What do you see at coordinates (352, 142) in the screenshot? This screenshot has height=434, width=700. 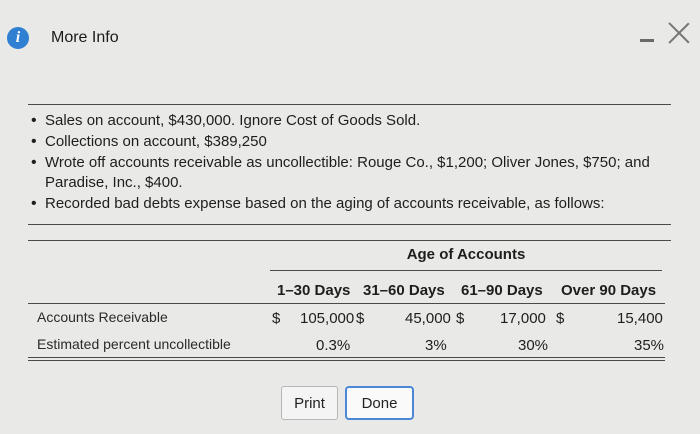 I see `list-item: Collections on account, $389,250` at bounding box center [352, 142].